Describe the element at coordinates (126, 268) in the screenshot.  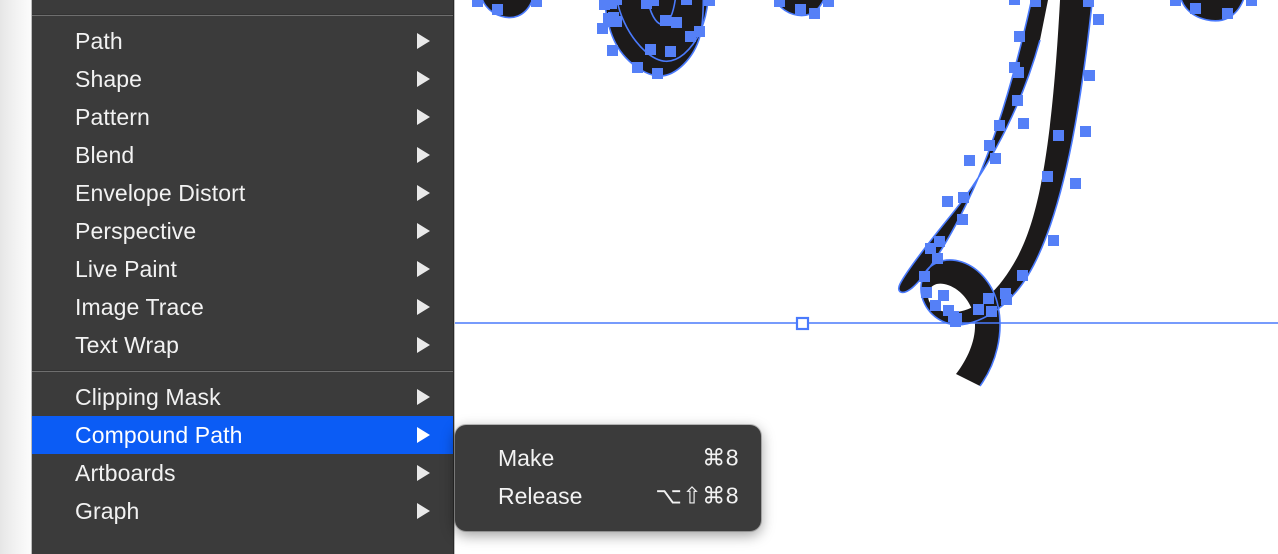
I see `menu-item-label: Live Paint` at that location.